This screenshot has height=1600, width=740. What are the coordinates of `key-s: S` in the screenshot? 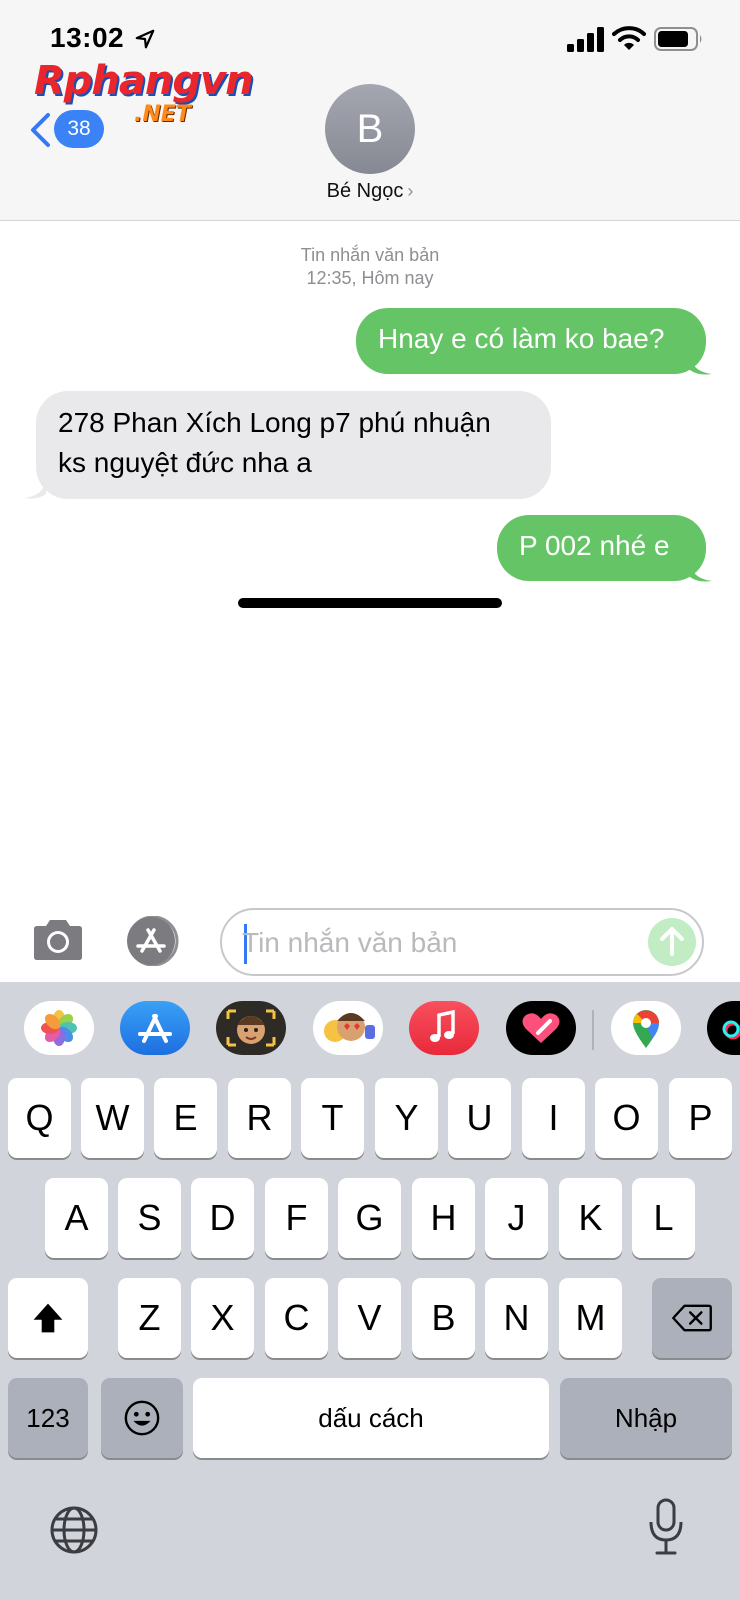 It's located at (149, 1218).